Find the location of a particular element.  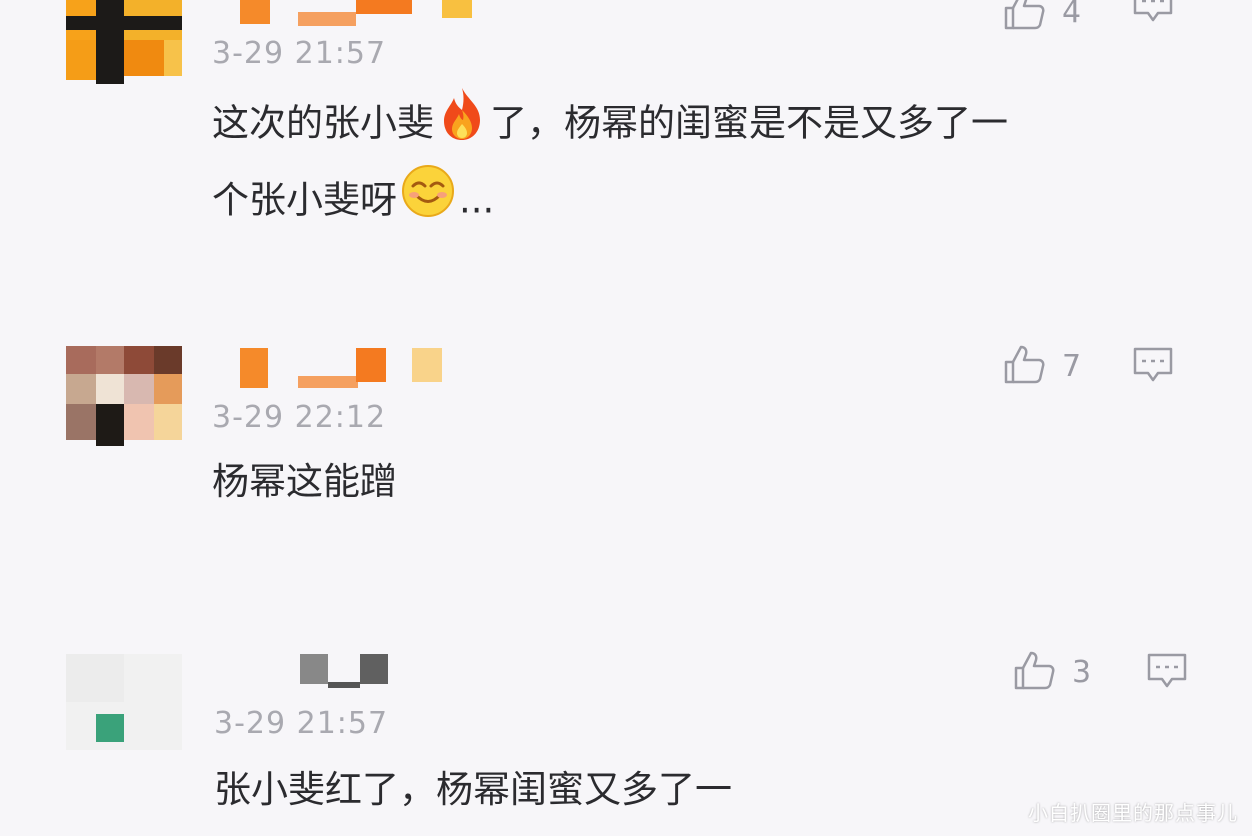

watermark: 小白扒圈里的那点事儿 is located at coordinates (1133, 813).